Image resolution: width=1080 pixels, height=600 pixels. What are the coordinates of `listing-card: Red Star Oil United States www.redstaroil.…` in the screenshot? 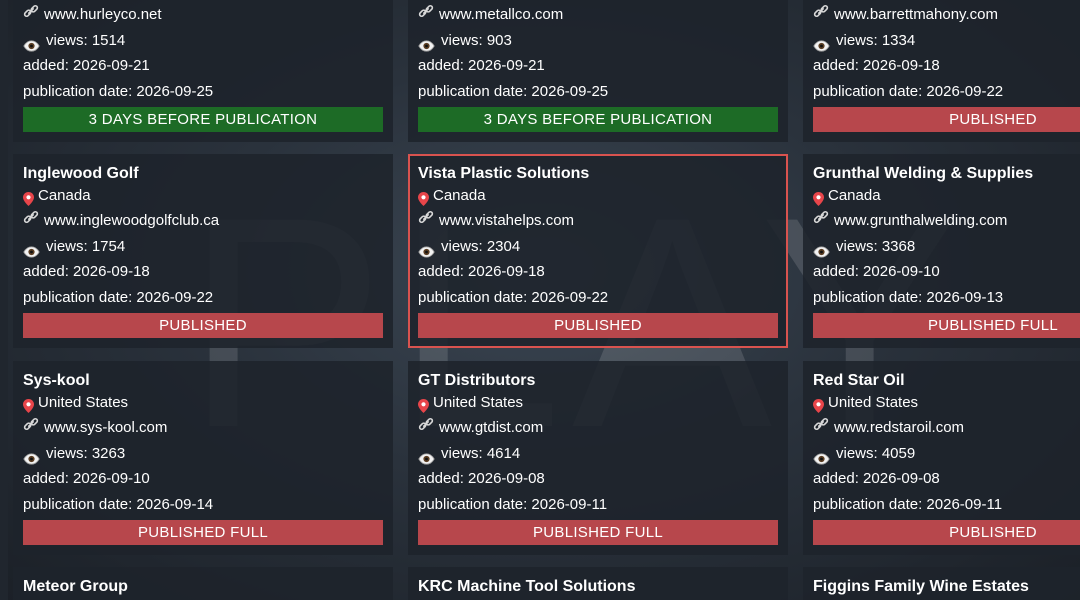 It's located at (941, 458).